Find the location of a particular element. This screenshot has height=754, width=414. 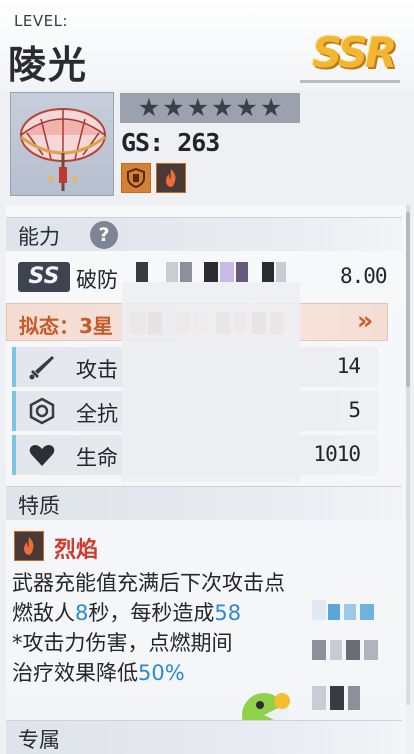

shield-hex-icon is located at coordinates (42, 411).